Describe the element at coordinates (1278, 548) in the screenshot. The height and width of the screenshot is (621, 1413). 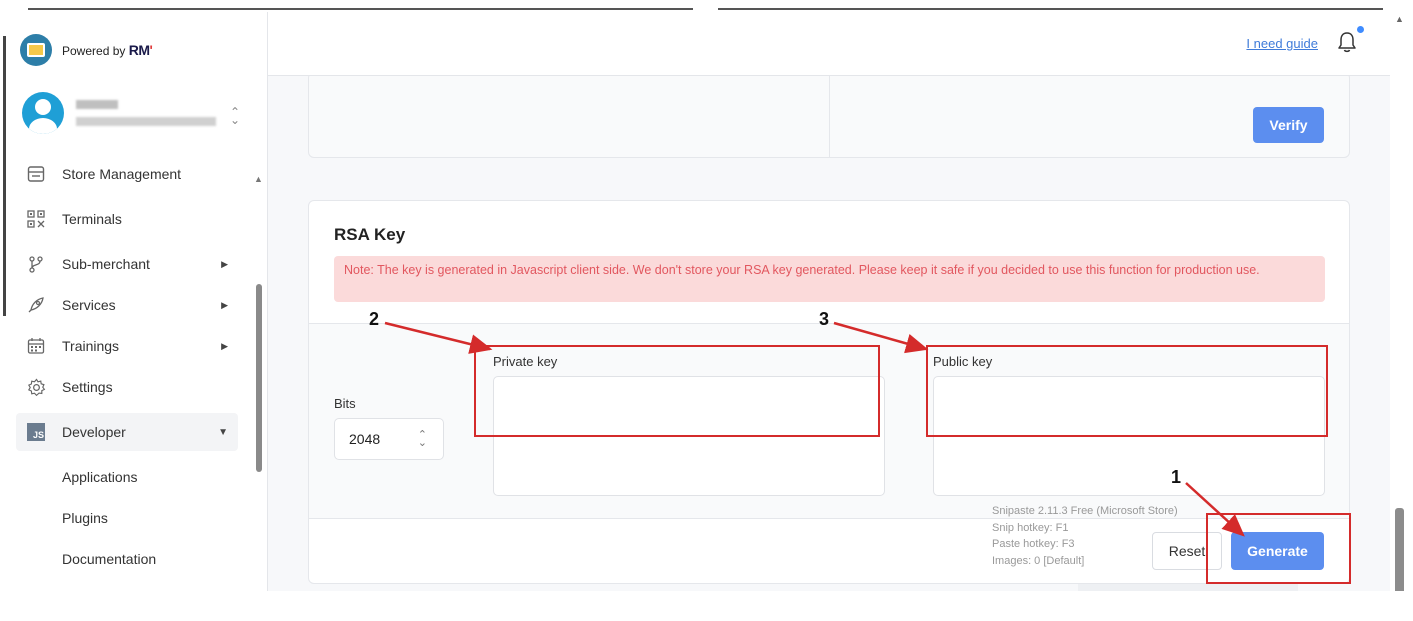
I see `annotation-box-generate` at that location.